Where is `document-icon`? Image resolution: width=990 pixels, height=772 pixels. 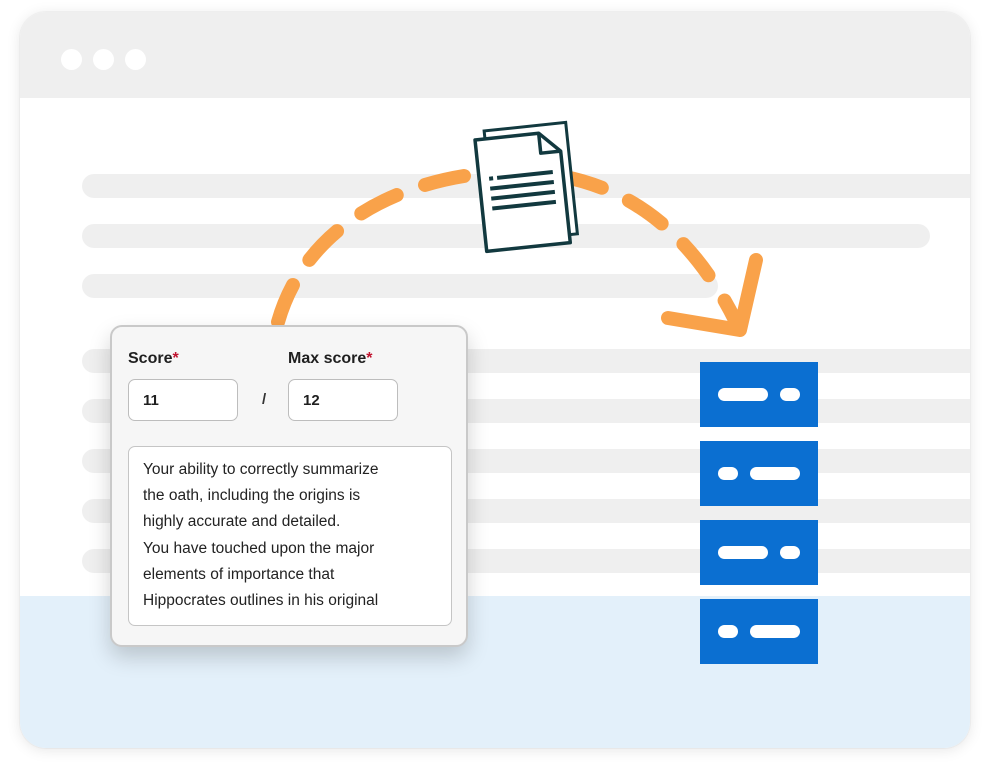 document-icon is located at coordinates (526, 187).